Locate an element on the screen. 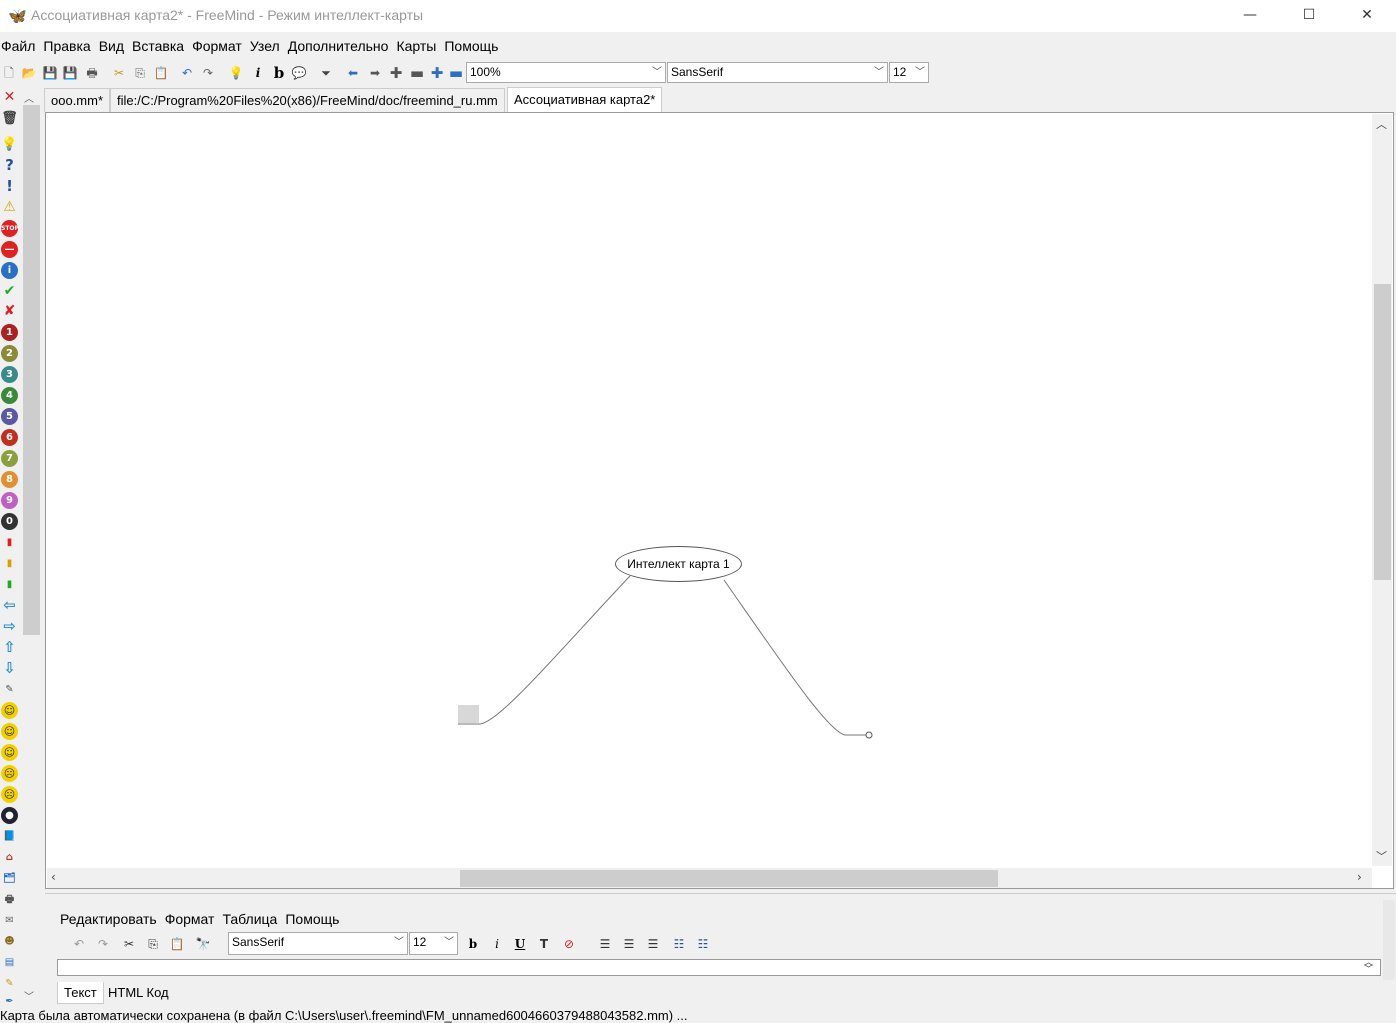  map-vertical-scroll-thumb is located at coordinates (1382, 432).